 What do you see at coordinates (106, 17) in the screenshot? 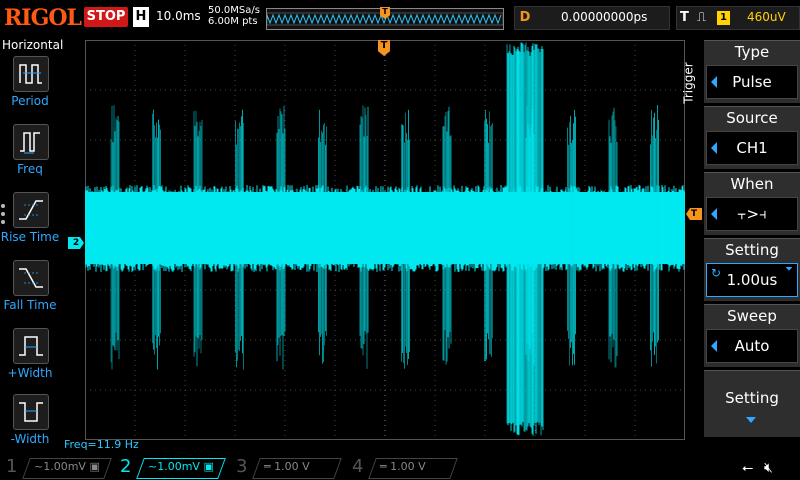
I see `run-stop-indicator: STOP` at bounding box center [106, 17].